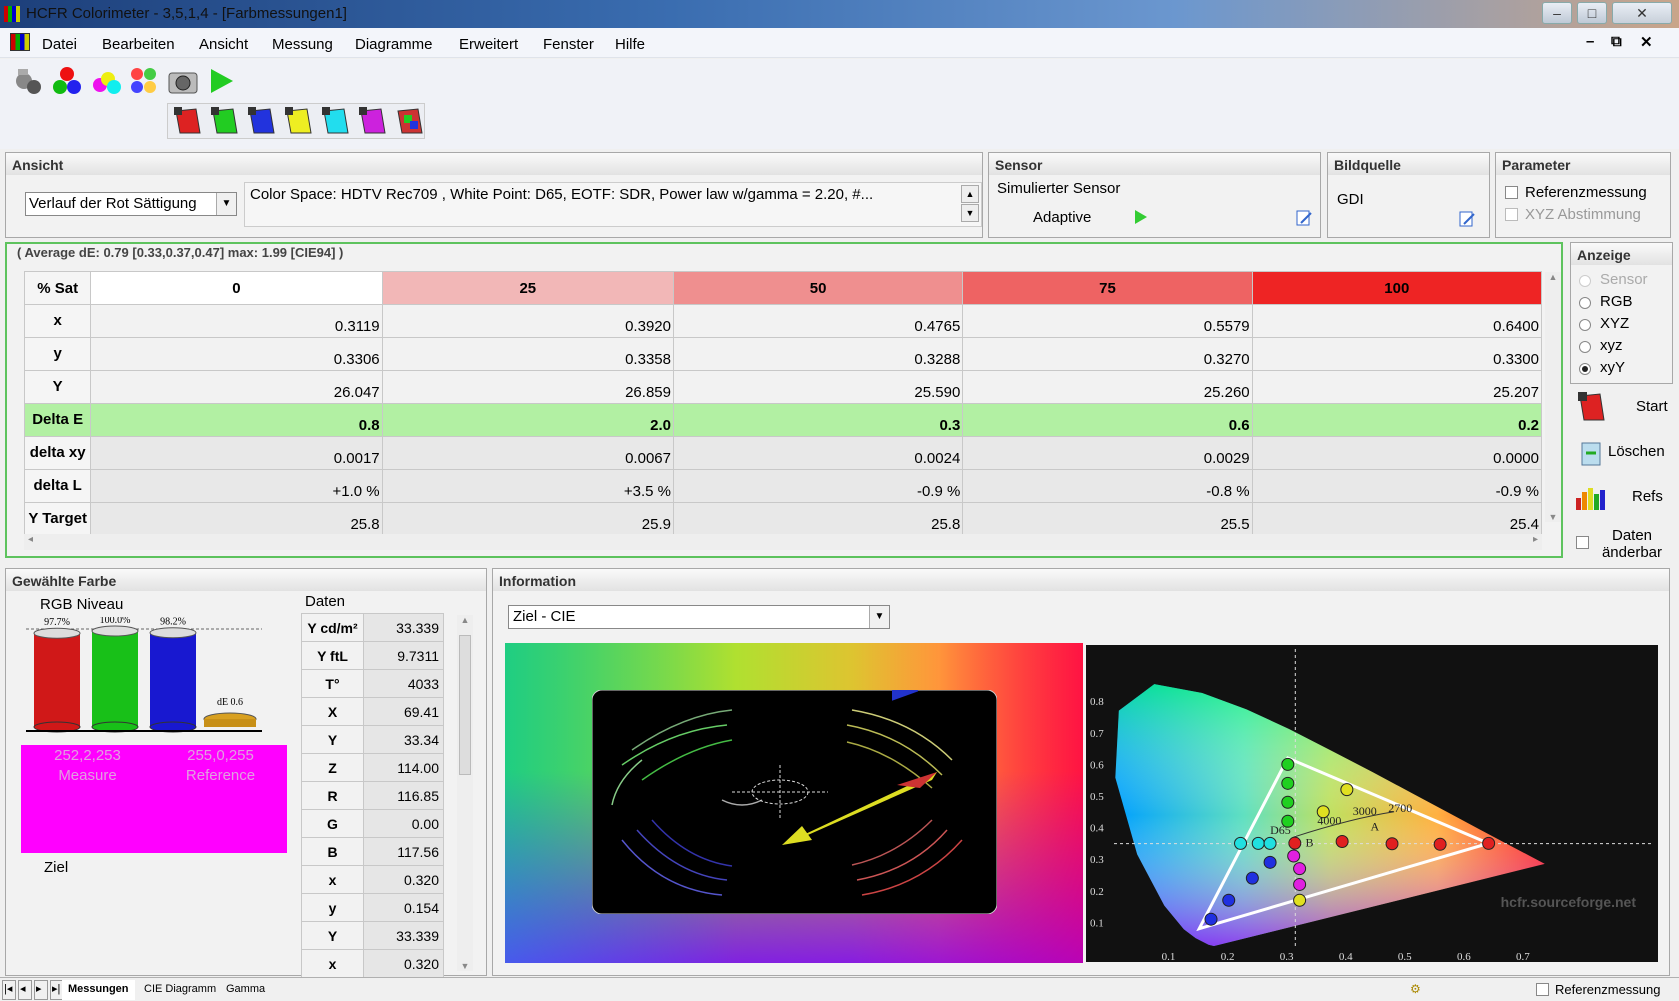 Image resolution: width=1679 pixels, height=1001 pixels. What do you see at coordinates (1107, 453) in the screenshot?
I see `table-cell: 0.0029` at bounding box center [1107, 453].